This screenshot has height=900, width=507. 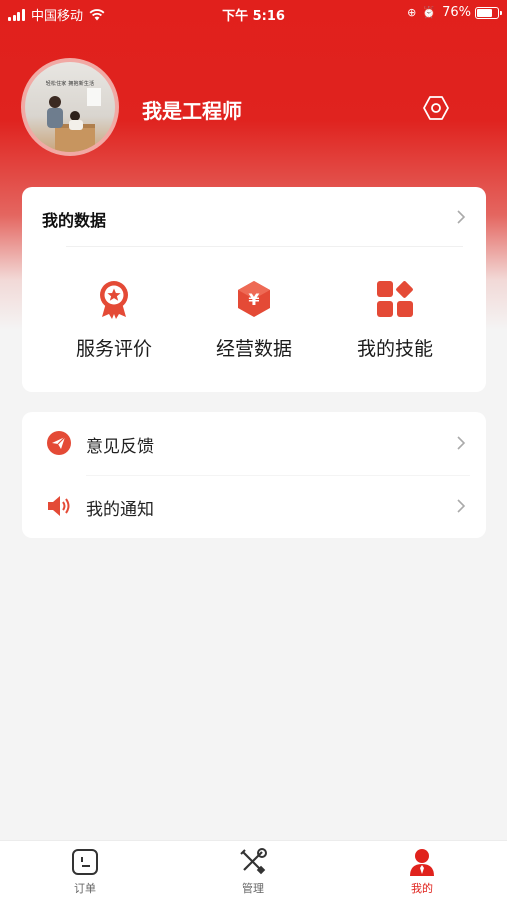 I want to click on battery-fill, so click(x=485, y=12).